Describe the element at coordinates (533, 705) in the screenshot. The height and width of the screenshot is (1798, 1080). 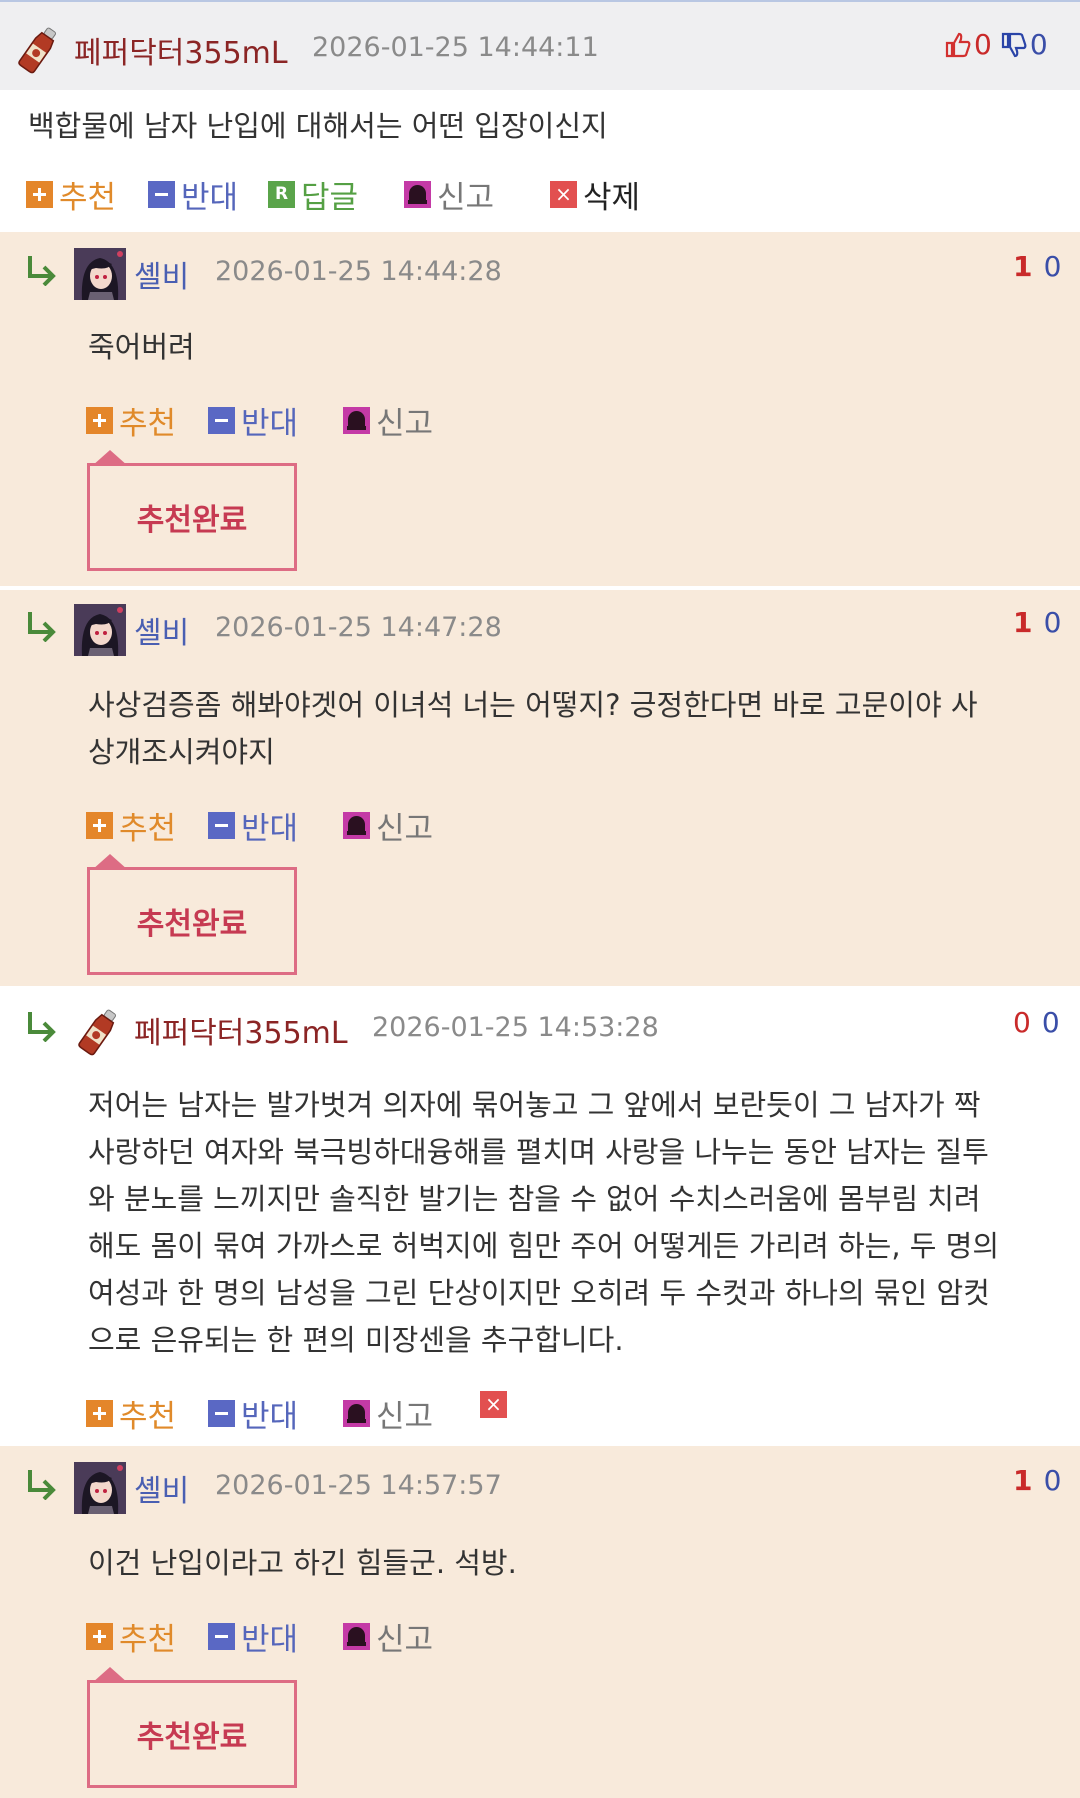
I see `comment-line: 사상검증좀 해봐야겟어 이녀석 너는 어떻지? 긍정한다면 바로 고문이야 사` at that location.